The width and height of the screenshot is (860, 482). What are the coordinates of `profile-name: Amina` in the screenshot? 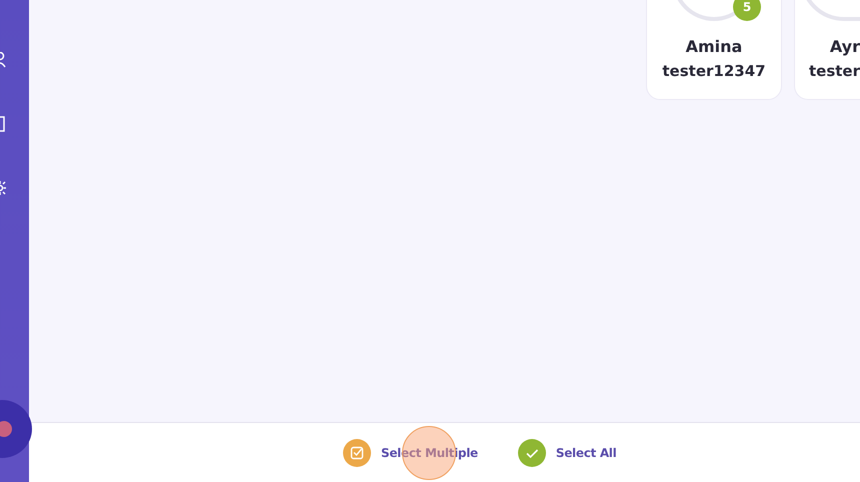 It's located at (714, 47).